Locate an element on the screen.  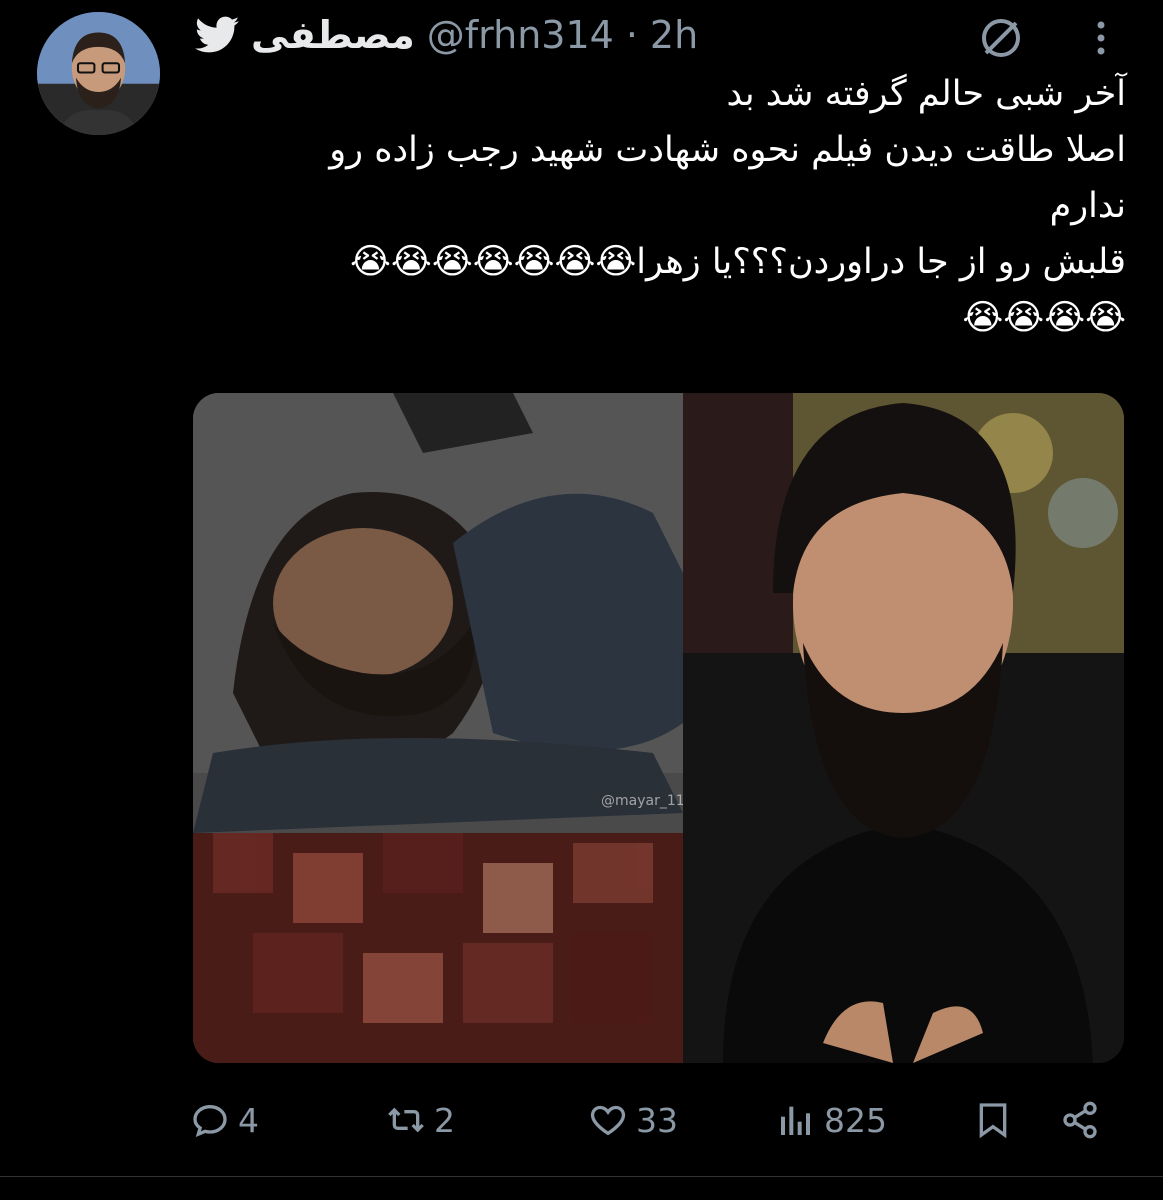
heart-icon is located at coordinates (608, 1120).